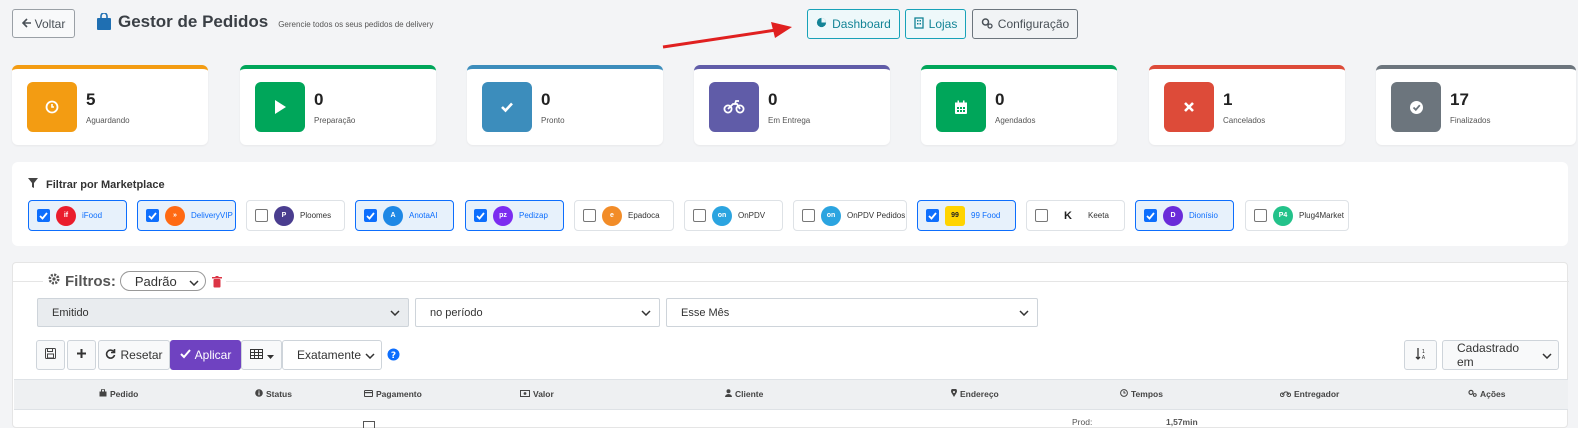 The height and width of the screenshot is (428, 1578). I want to click on column-acoes: Ações, so click(1487, 394).